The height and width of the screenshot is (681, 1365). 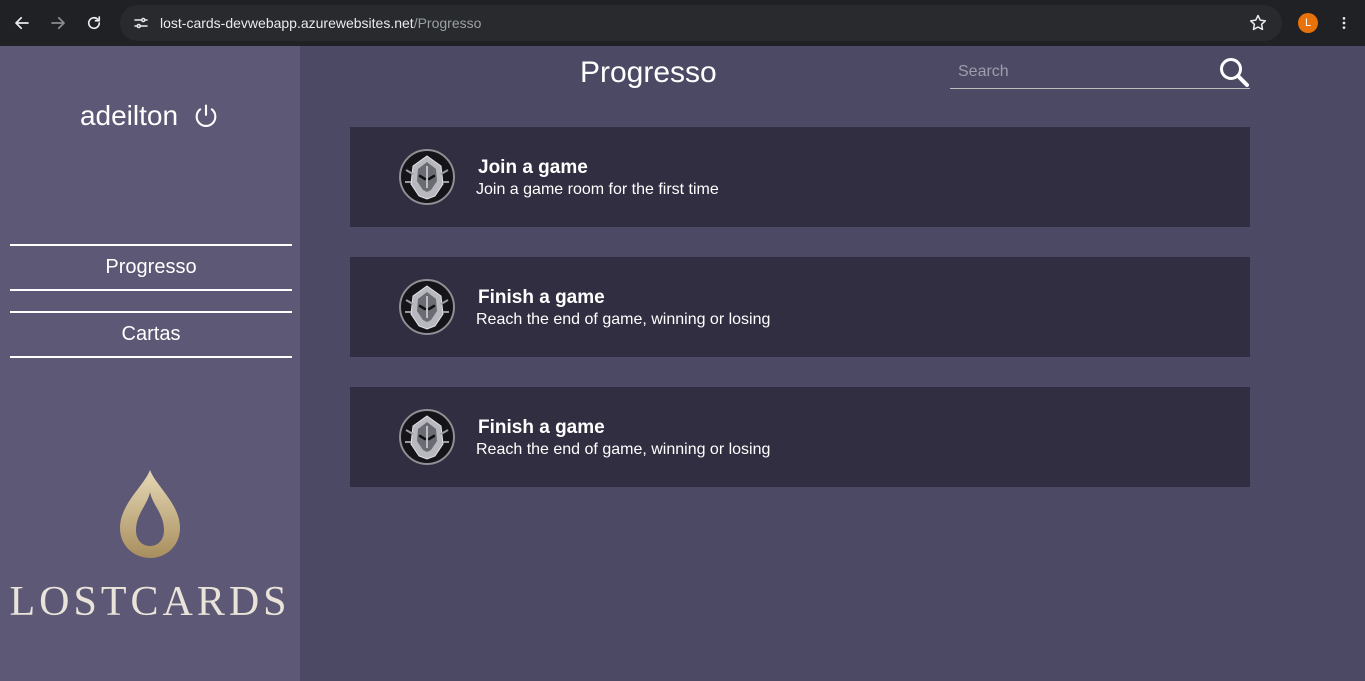 I want to click on site-info-icon, so click(x=141, y=23).